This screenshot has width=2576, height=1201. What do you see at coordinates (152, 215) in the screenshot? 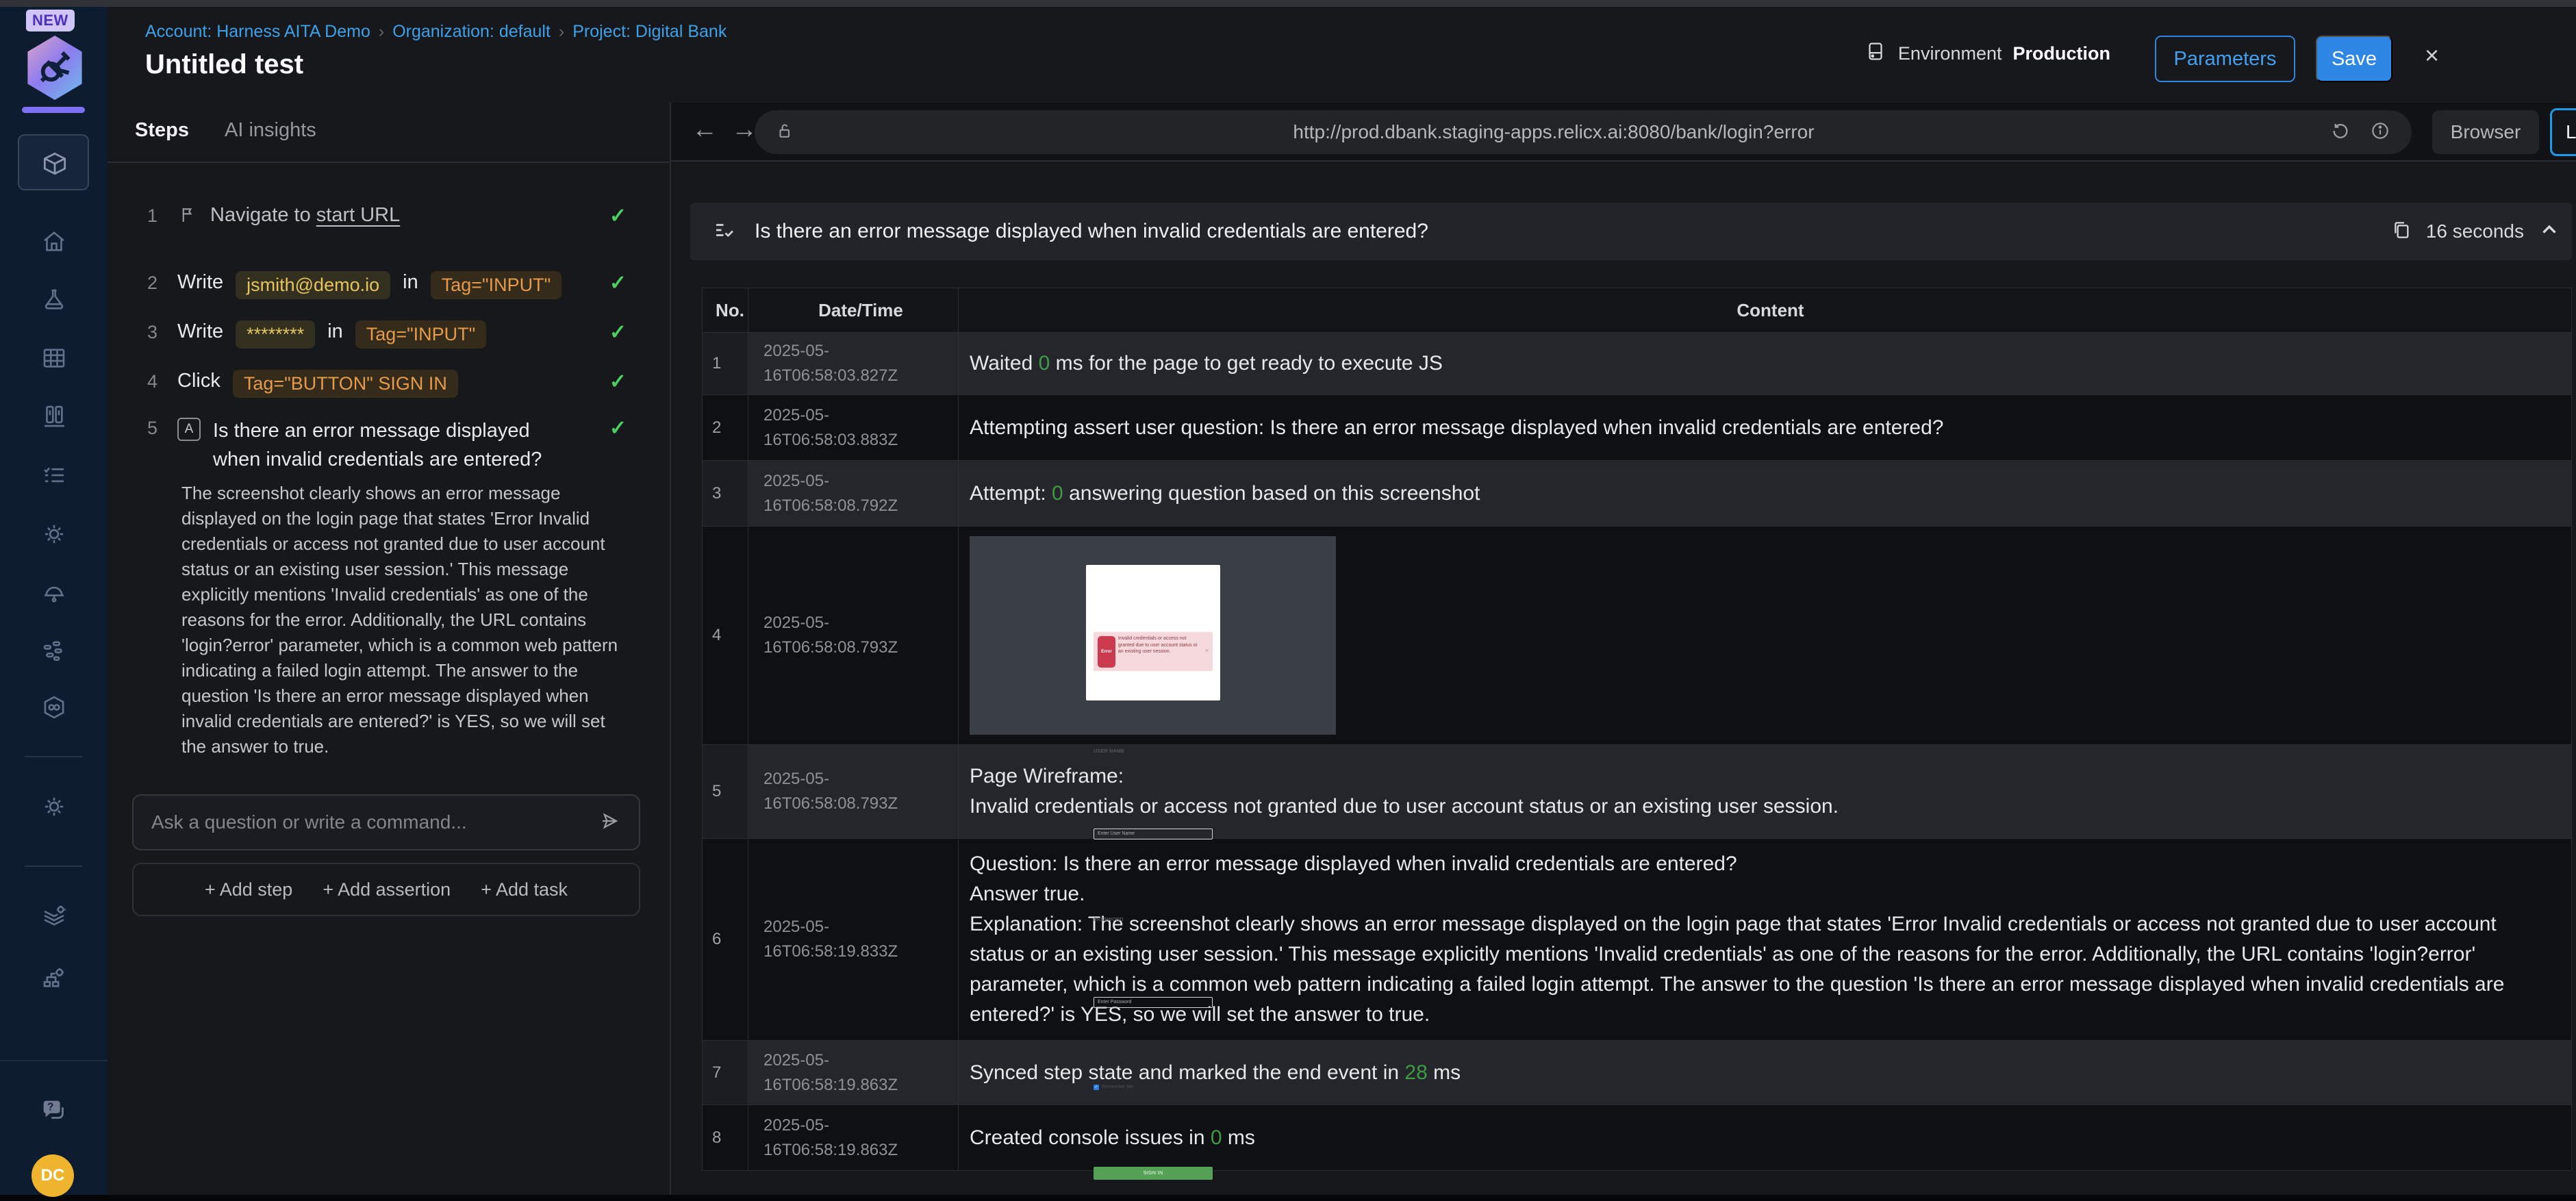
I see `step-number: 1` at bounding box center [152, 215].